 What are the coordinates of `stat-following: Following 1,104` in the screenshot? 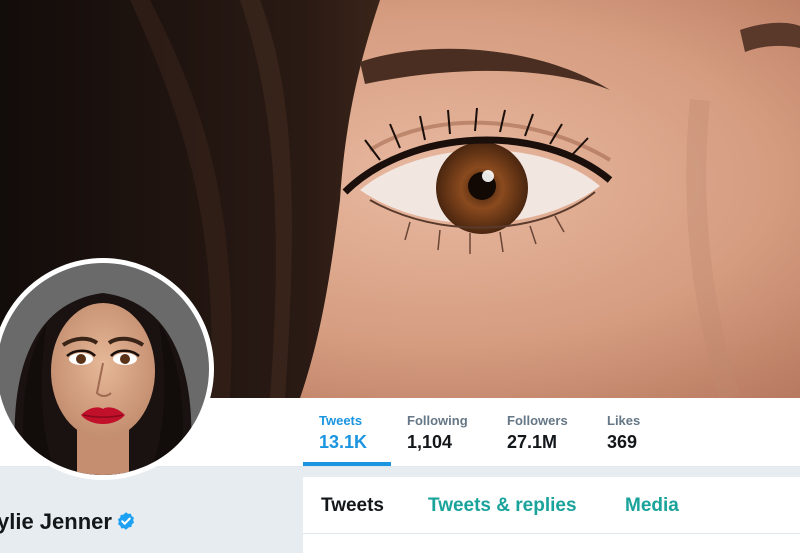 It's located at (441, 432).